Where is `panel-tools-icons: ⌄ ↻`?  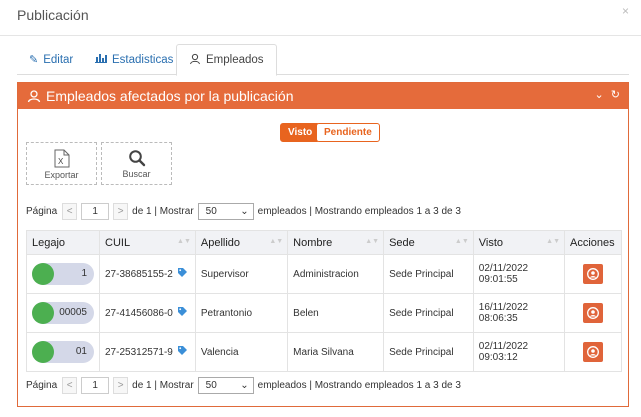 panel-tools-icons: ⌄ ↻ is located at coordinates (609, 94).